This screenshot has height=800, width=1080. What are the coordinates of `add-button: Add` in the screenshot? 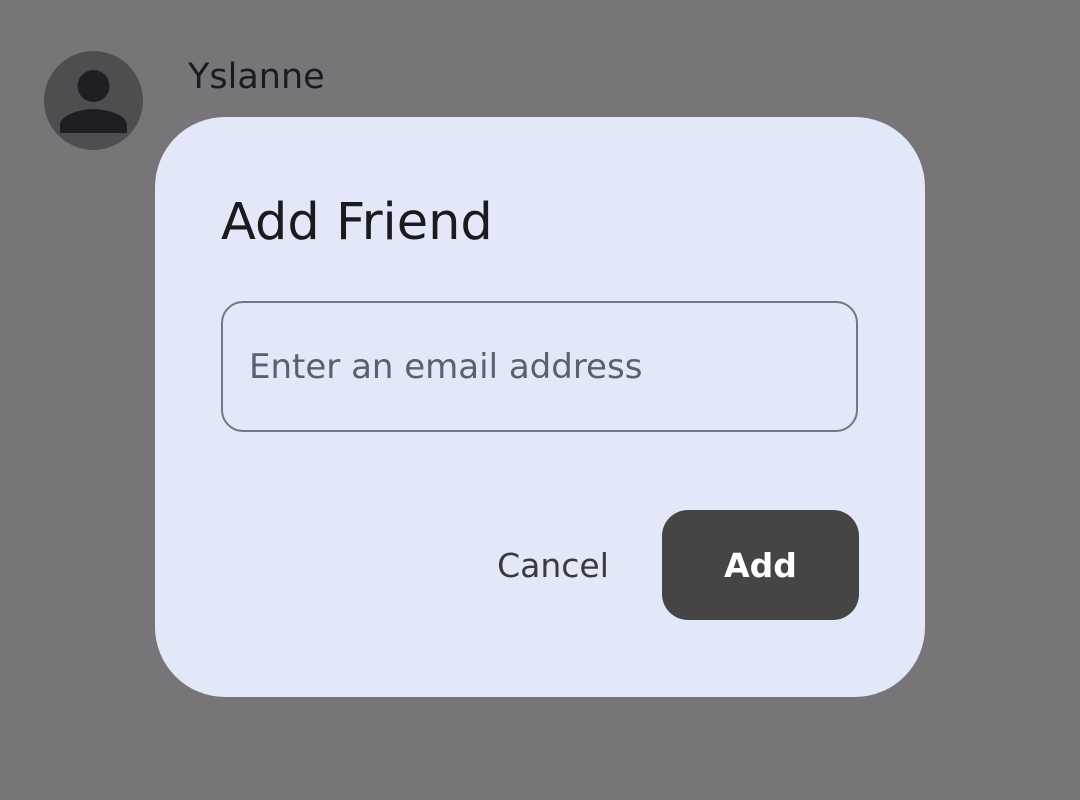 It's located at (760, 565).